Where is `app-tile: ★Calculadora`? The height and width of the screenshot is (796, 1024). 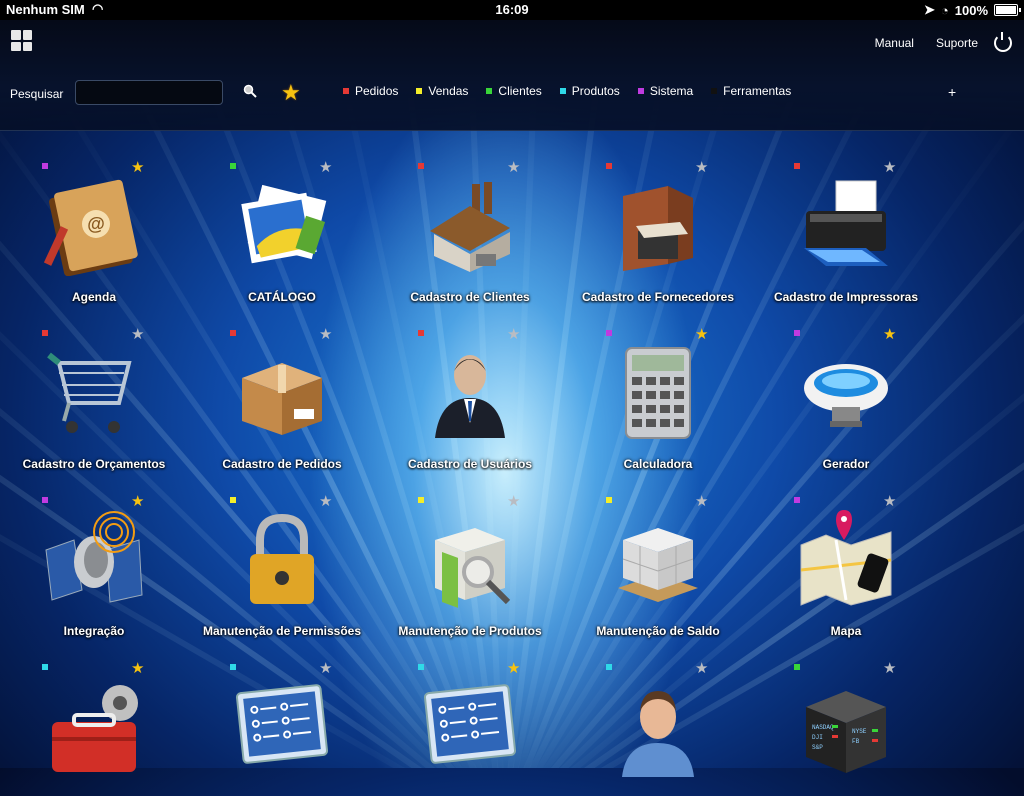 app-tile: ★Calculadora is located at coordinates (658, 379).